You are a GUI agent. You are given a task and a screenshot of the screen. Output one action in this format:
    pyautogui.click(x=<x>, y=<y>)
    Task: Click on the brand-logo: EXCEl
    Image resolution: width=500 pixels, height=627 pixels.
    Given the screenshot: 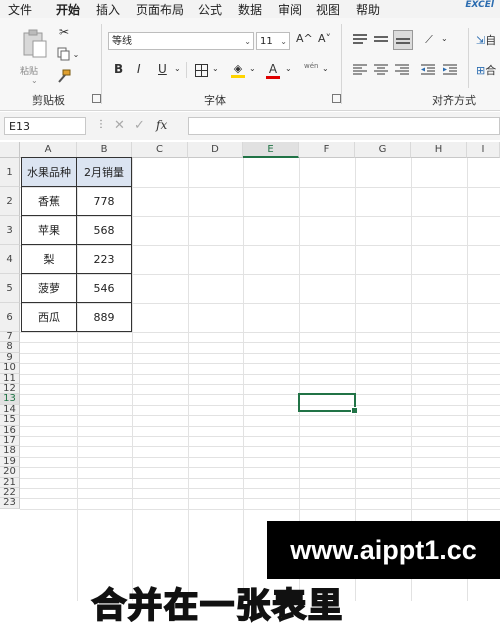 What is the action you would take?
    pyautogui.click(x=479, y=5)
    